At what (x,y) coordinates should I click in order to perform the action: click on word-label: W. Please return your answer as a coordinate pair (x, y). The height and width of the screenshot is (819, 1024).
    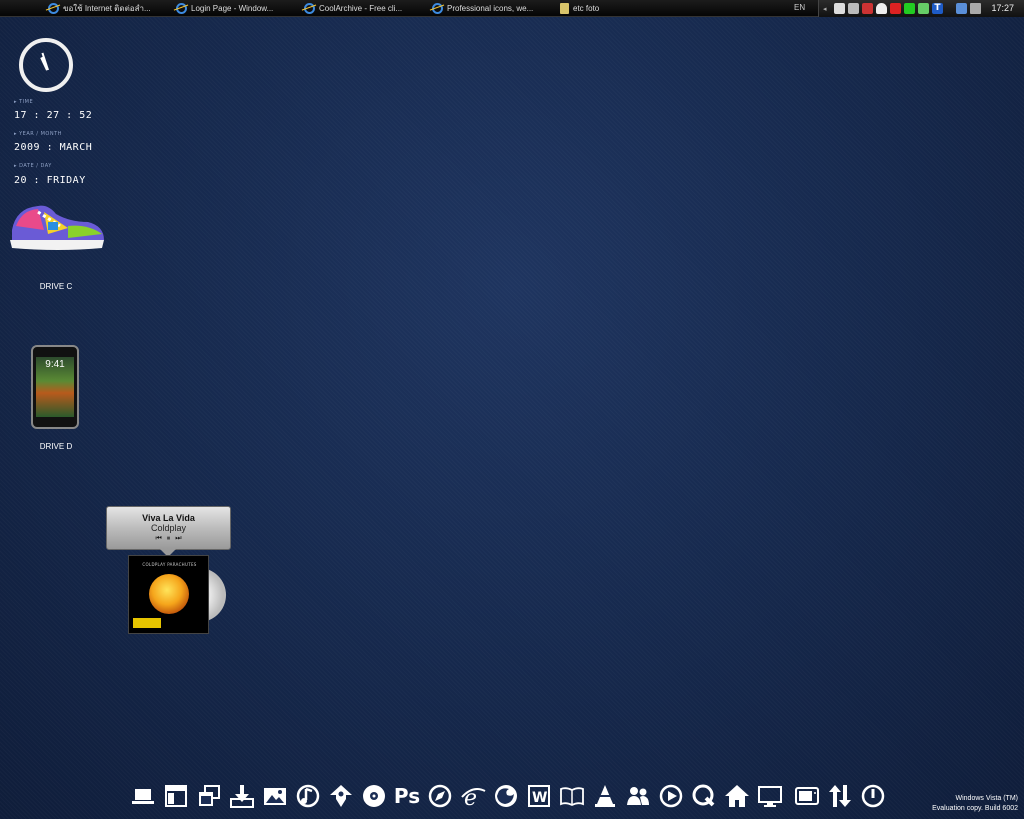
    Looking at the image, I should click on (539, 798).